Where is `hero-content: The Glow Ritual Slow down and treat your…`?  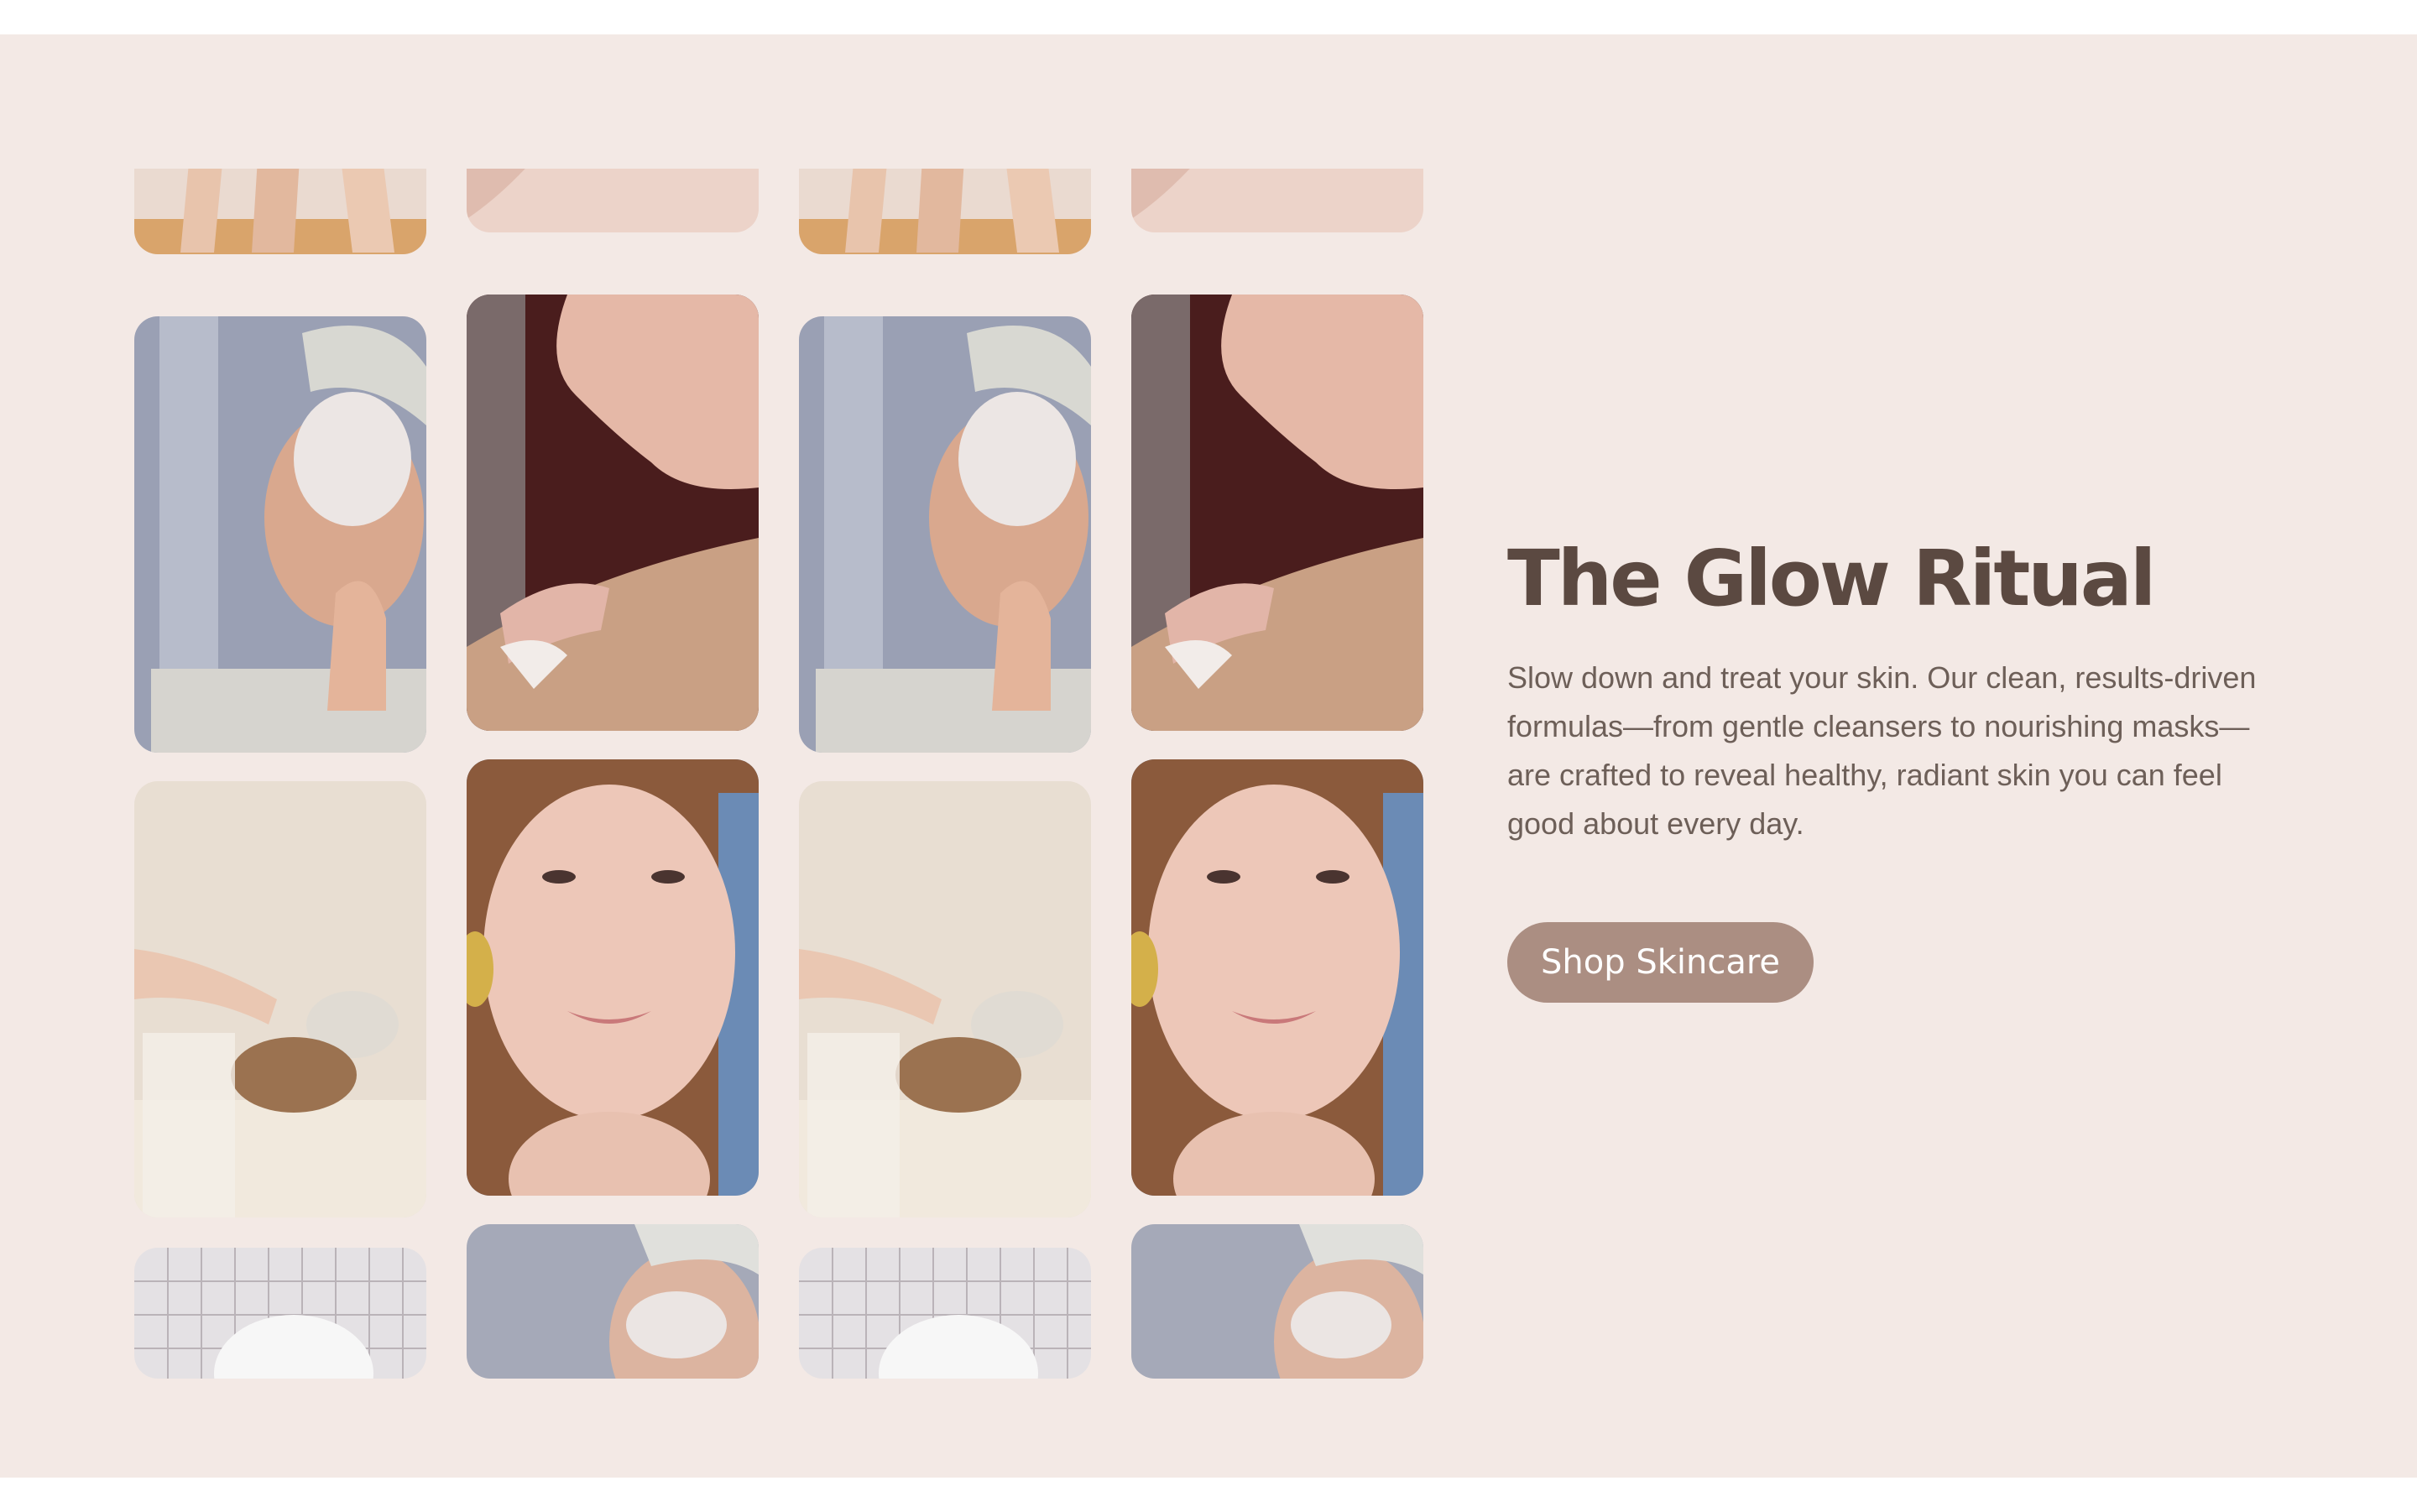
hero-content: The Glow Ritual Slow down and treat your… is located at coordinates (1901, 768).